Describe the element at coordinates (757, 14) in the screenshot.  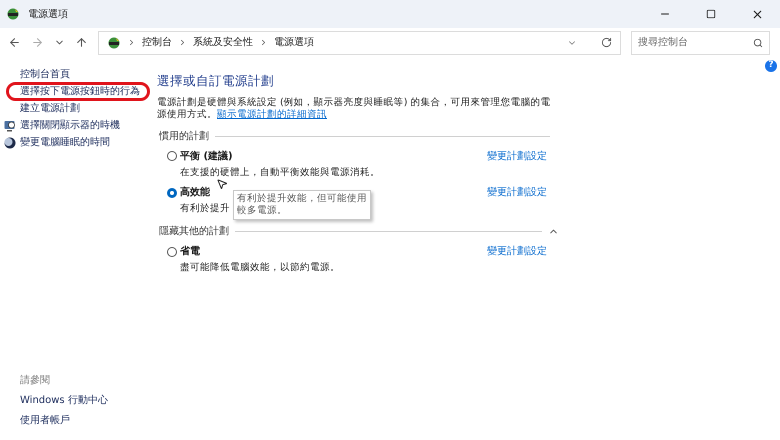
I see `close-icon` at that location.